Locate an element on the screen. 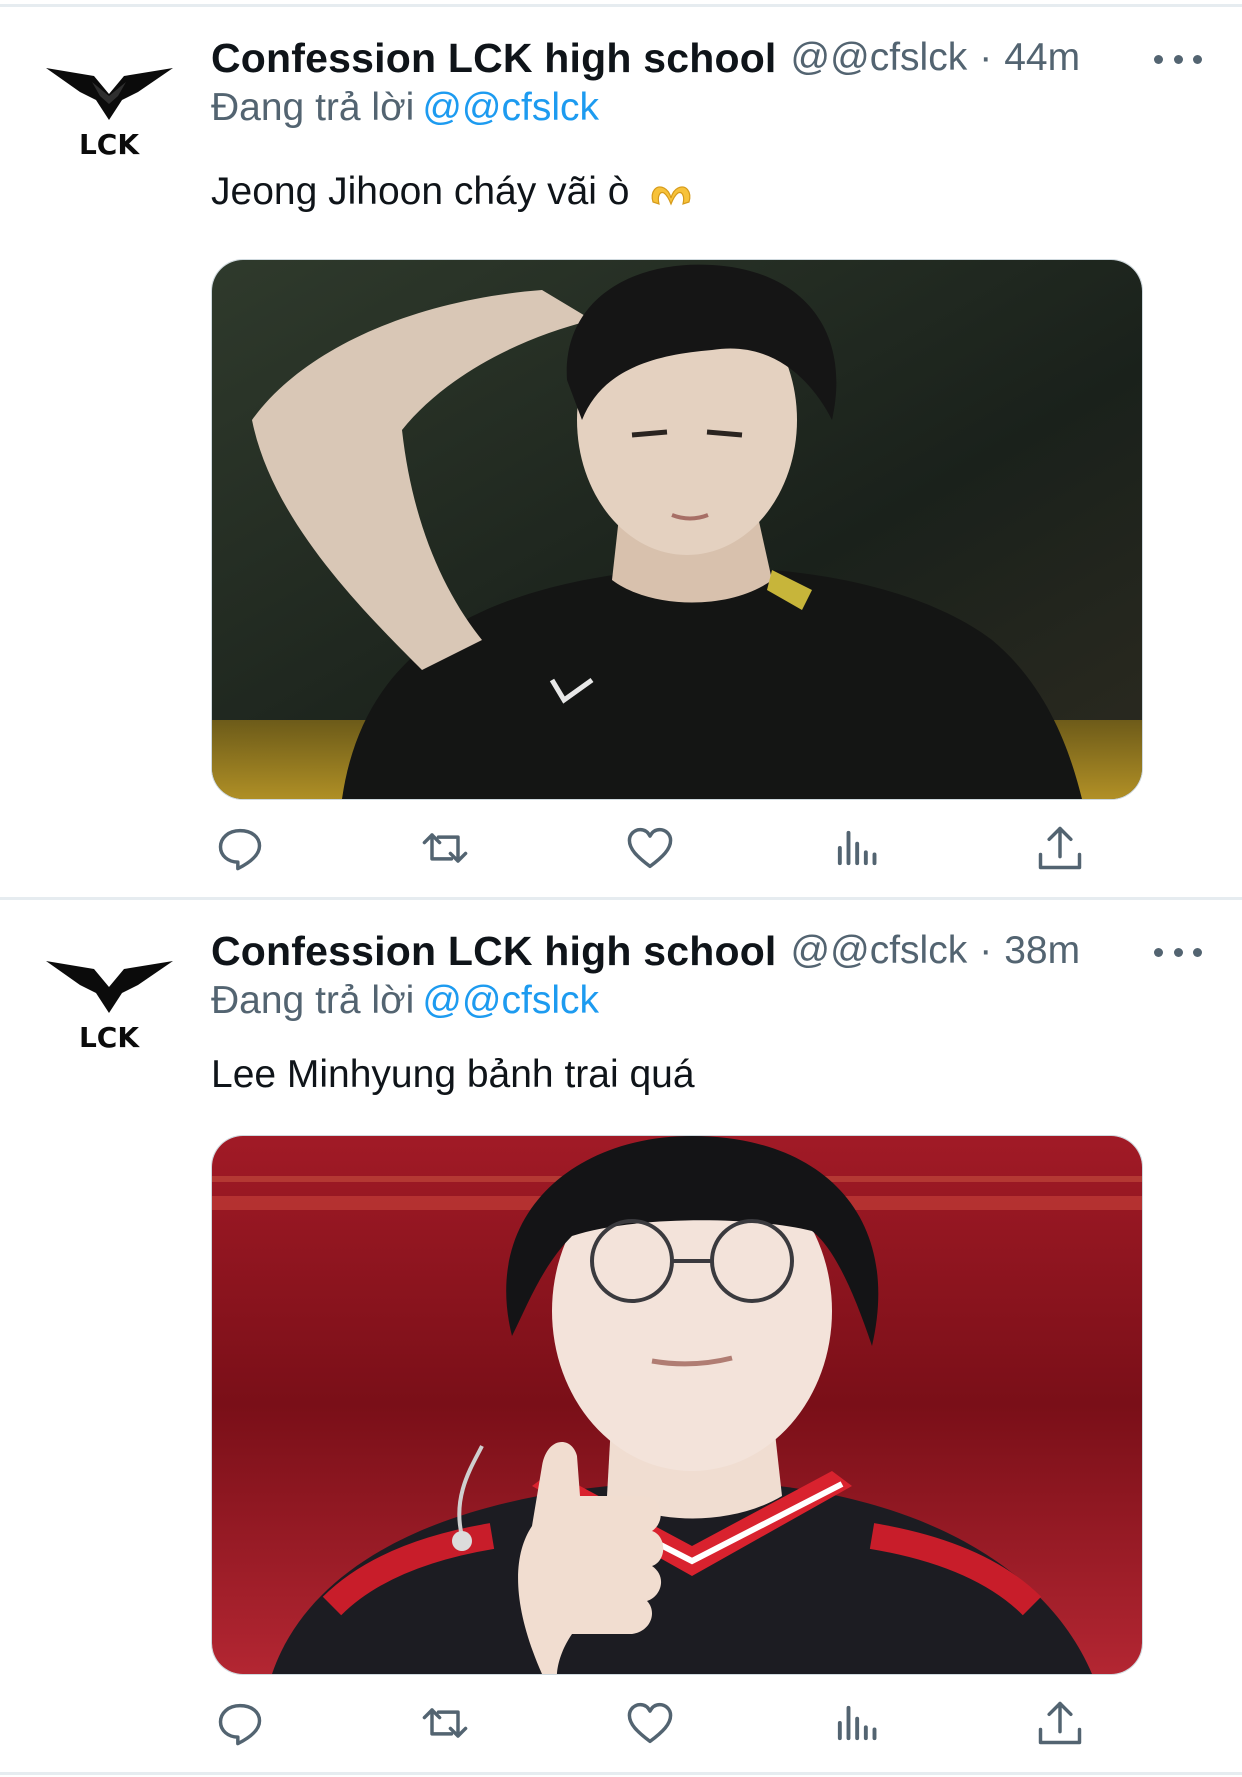 The width and height of the screenshot is (1242, 1777). tweet-time: 44m is located at coordinates (1042, 58).